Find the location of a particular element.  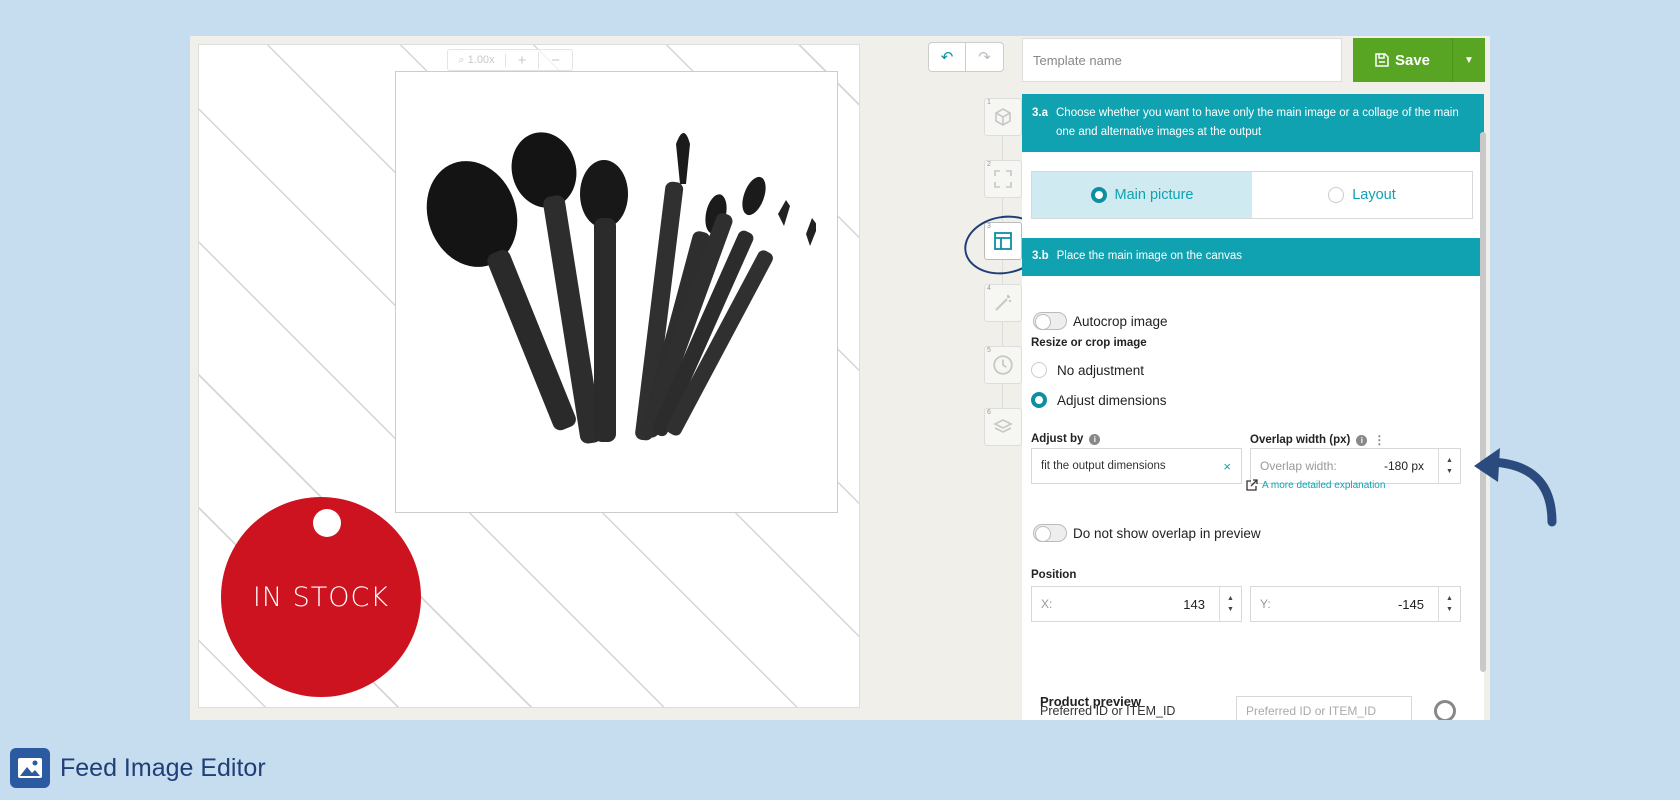

in-stock-badge: IN STOCK is located at coordinates (321, 597).